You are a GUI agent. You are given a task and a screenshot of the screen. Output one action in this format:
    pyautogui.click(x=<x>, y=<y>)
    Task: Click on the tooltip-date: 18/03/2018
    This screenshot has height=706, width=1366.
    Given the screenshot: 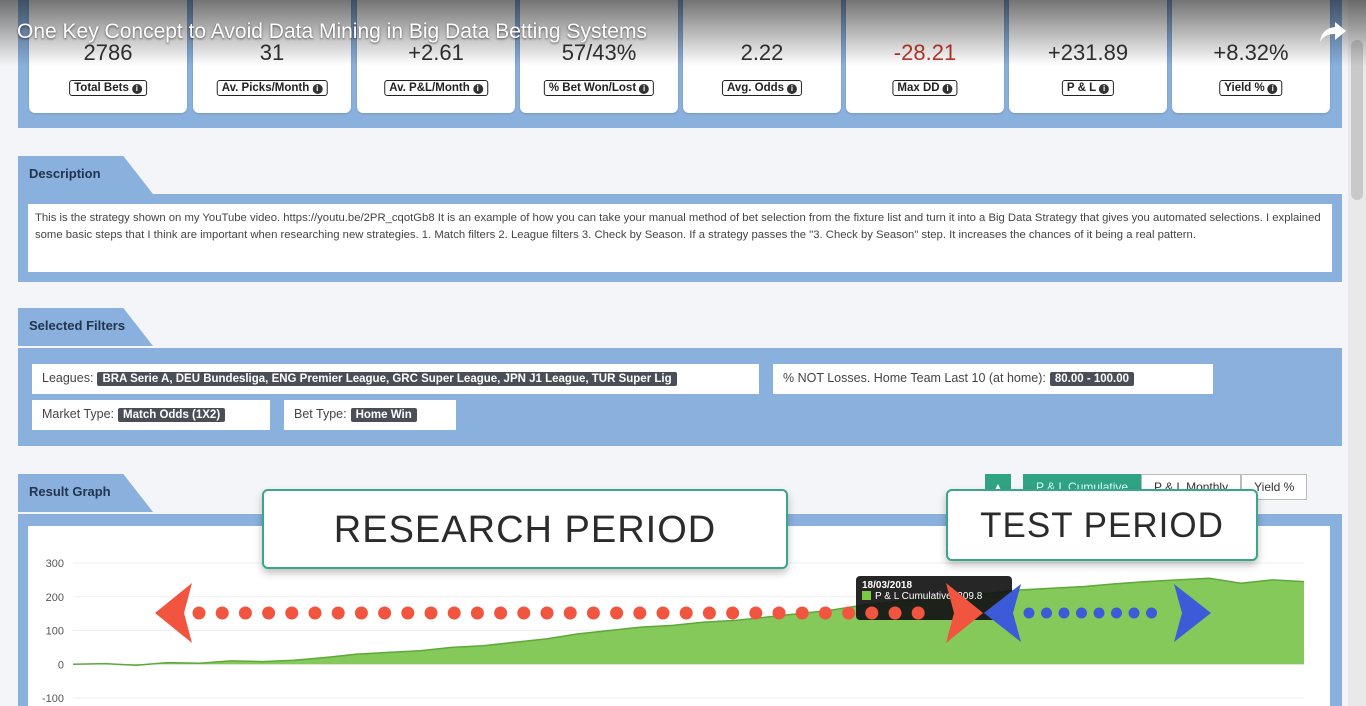 What is the action you would take?
    pyautogui.click(x=887, y=585)
    